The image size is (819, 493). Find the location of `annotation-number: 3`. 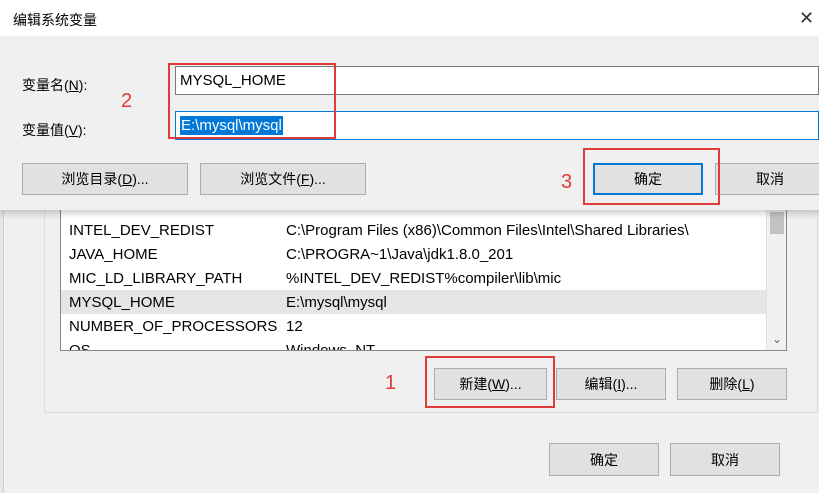

annotation-number: 3 is located at coordinates (567, 182).